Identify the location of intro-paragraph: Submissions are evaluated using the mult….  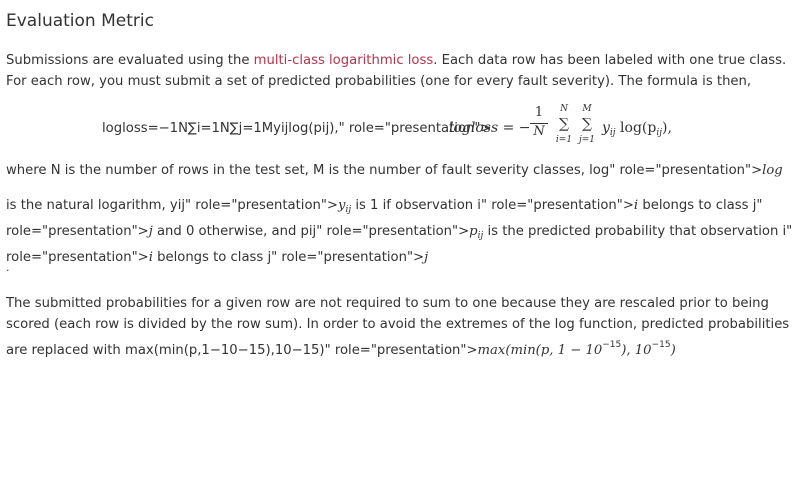
(401, 71).